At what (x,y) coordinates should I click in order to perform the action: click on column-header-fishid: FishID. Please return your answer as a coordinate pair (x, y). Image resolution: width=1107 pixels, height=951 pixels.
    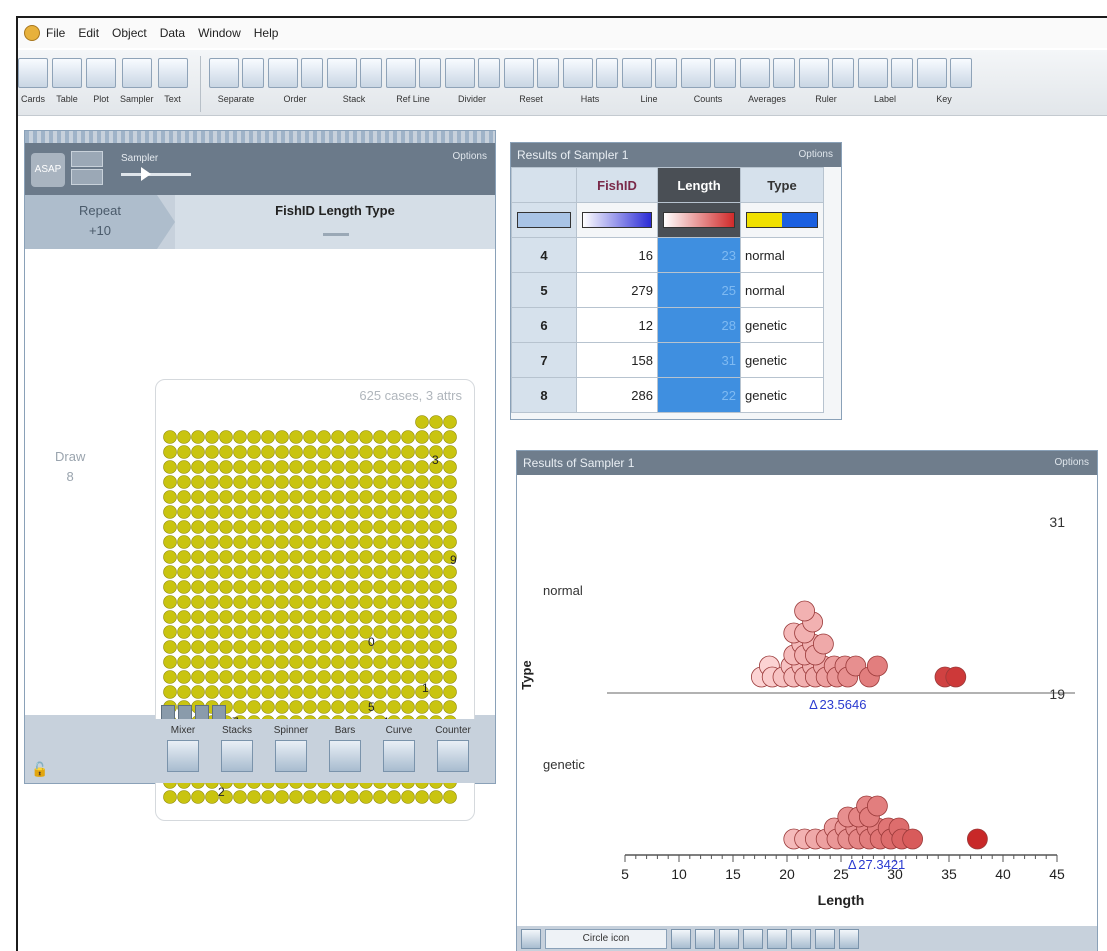
    Looking at the image, I should click on (617, 185).